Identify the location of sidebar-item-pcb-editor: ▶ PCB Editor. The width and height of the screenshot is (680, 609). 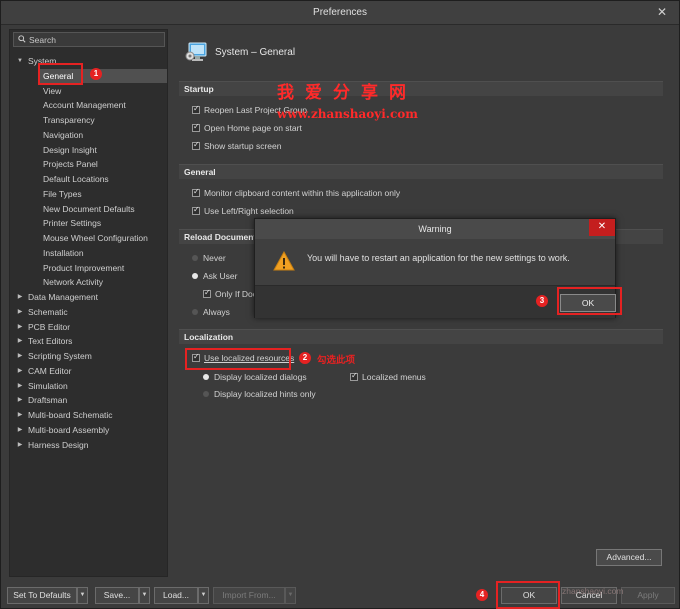
(88, 327).